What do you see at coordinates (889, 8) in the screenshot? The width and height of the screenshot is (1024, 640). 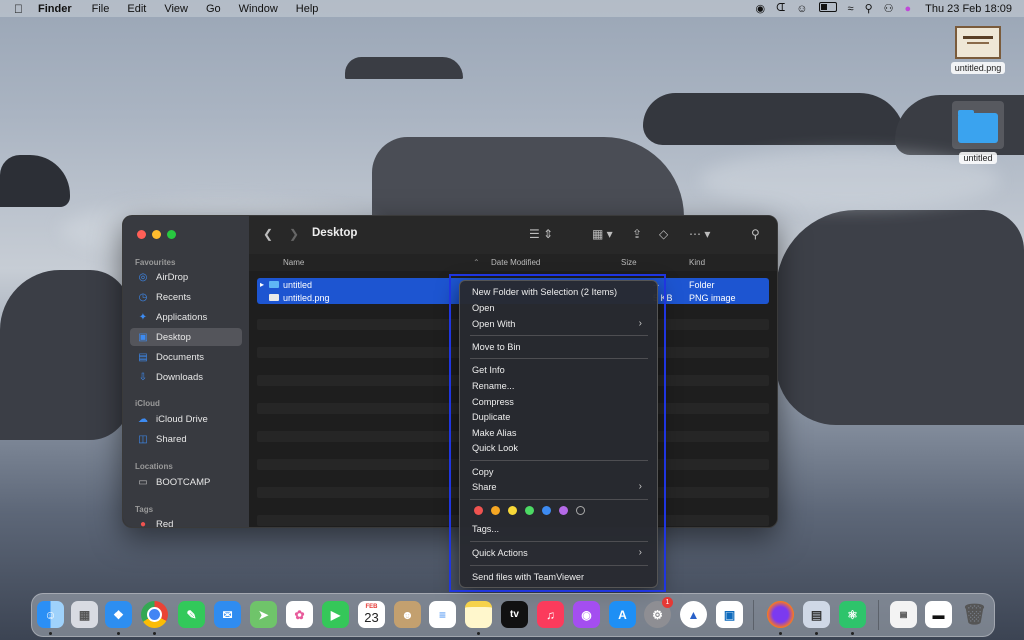 I see `control-center-icon: ⚇` at bounding box center [889, 8].